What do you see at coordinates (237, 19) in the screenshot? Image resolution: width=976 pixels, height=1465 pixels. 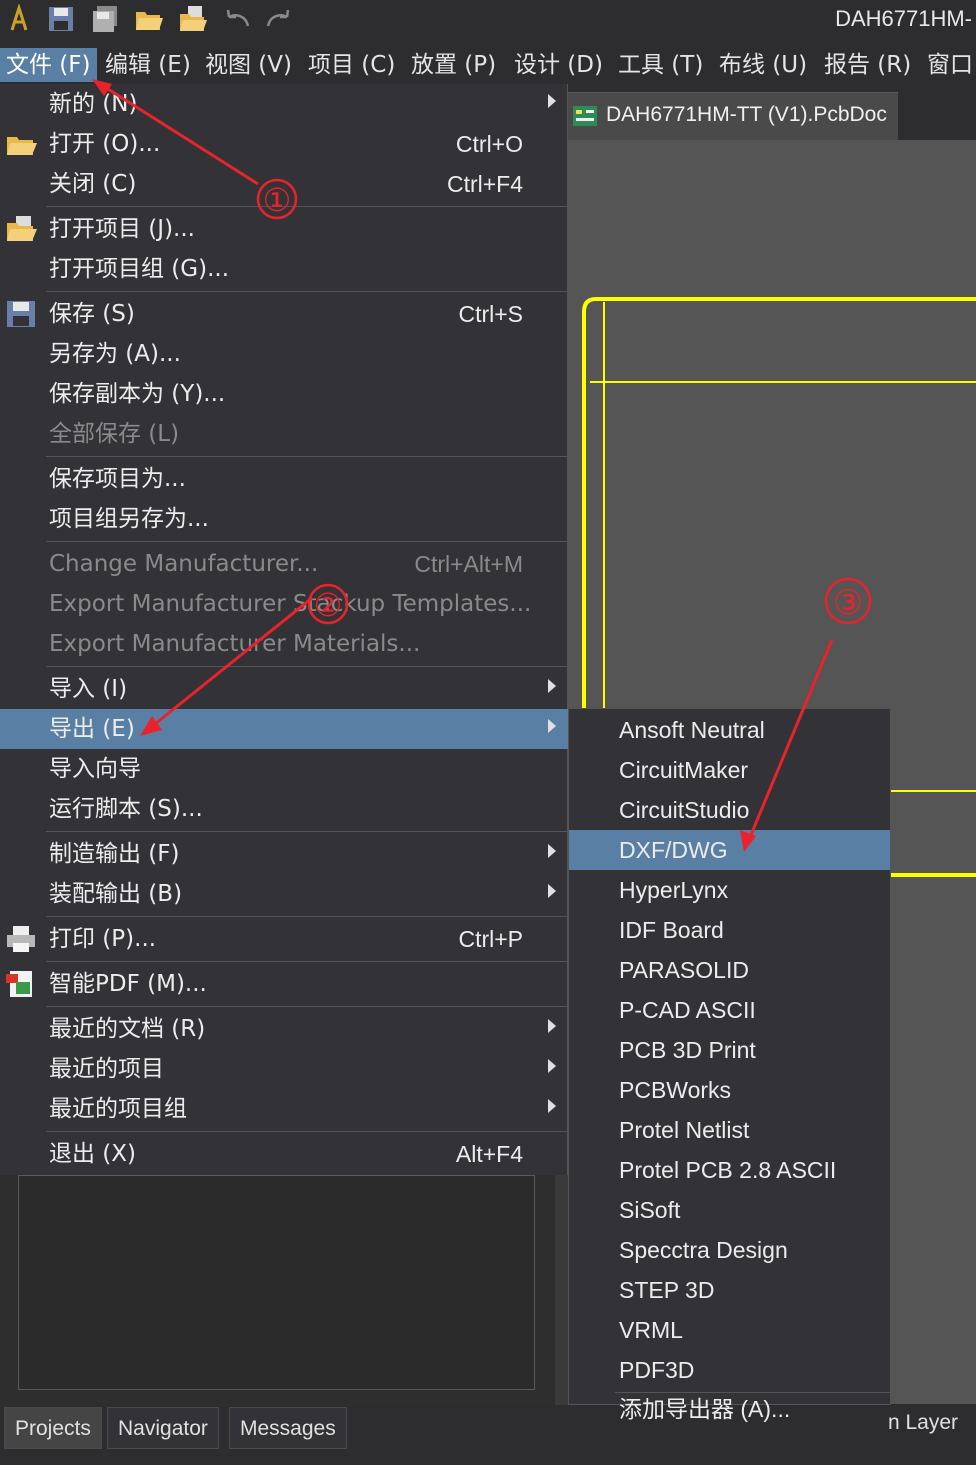 I see `undo-icon` at bounding box center [237, 19].